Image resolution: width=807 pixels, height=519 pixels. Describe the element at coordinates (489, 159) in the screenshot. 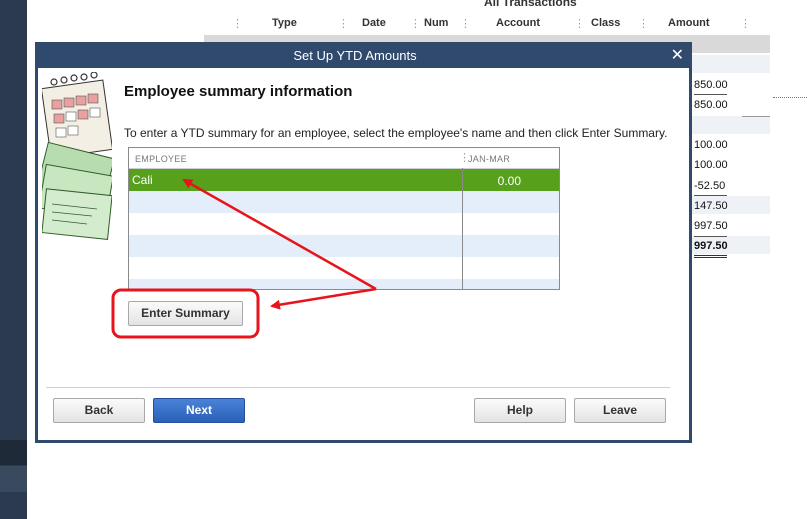

I see `grid-header-jan-mar: JAN-MAR` at that location.